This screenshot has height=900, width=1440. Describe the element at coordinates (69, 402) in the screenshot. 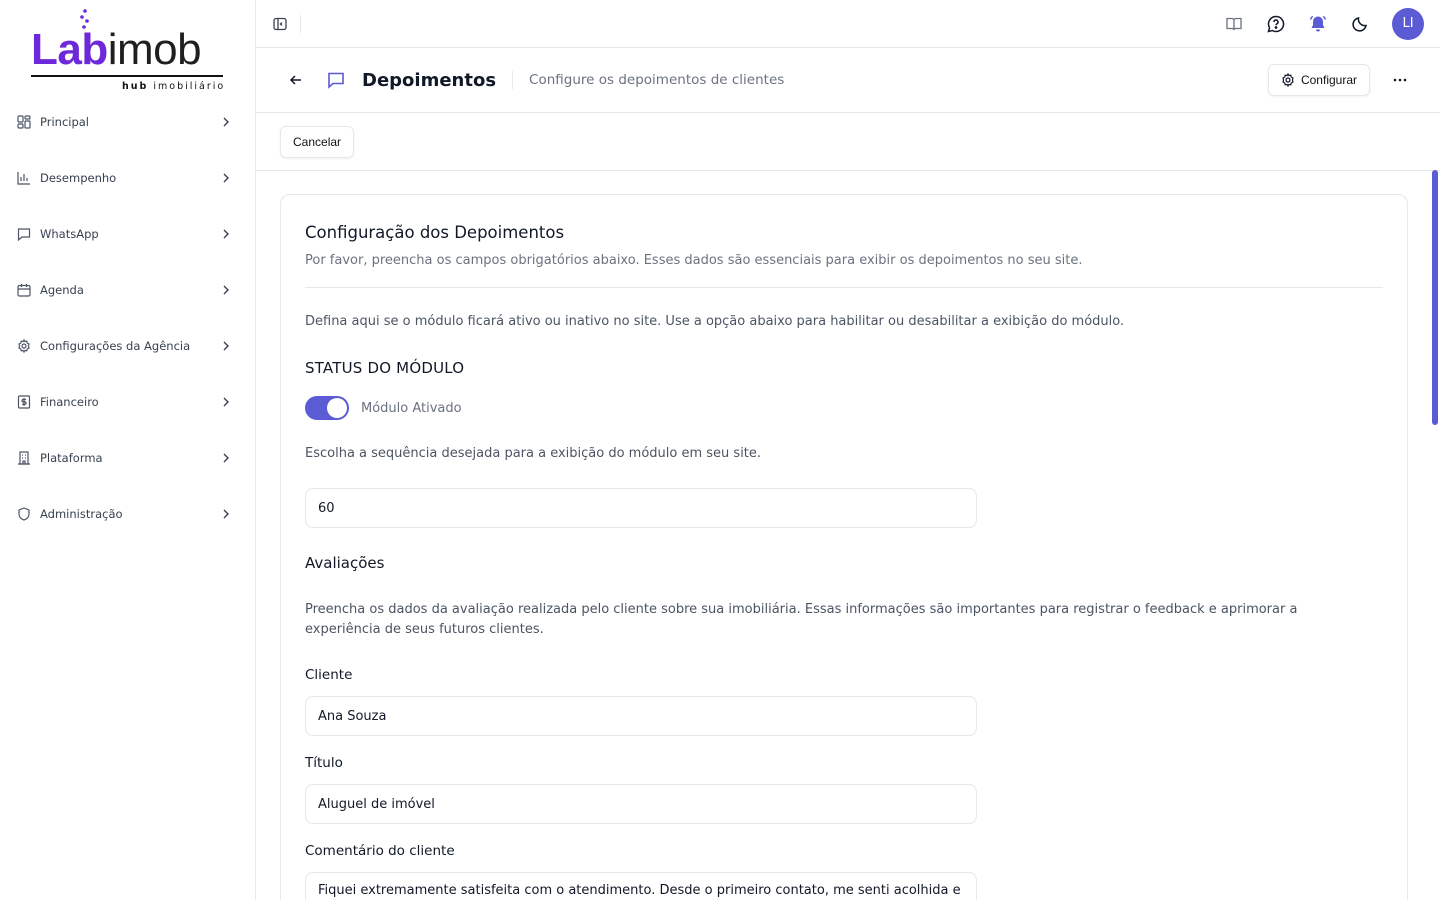

I see `sidebar-item-label: Financeiro` at that location.